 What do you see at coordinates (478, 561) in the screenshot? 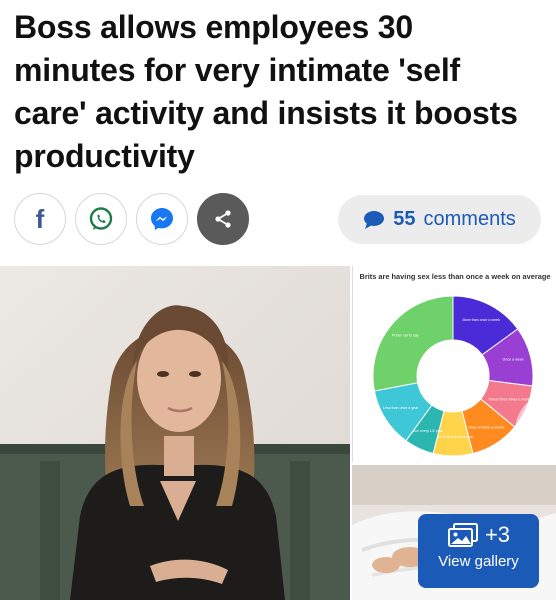
I see `view-gallery-label: View gallery` at bounding box center [478, 561].